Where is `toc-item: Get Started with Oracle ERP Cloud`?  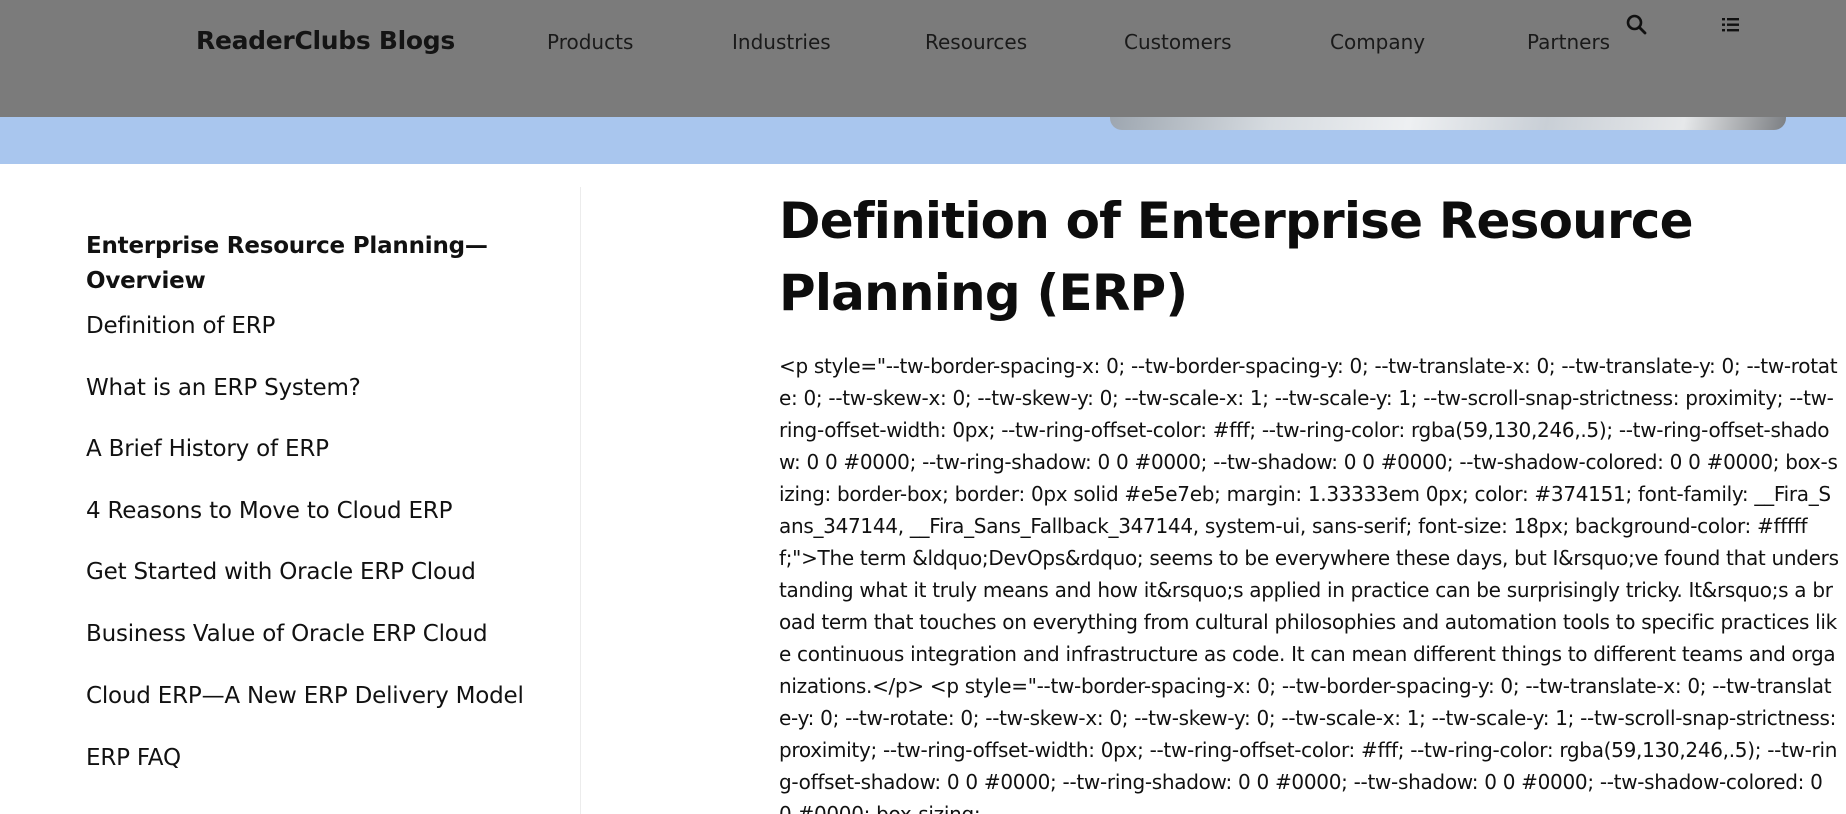 toc-item: Get Started with Oracle ERP Cloud is located at coordinates (281, 572).